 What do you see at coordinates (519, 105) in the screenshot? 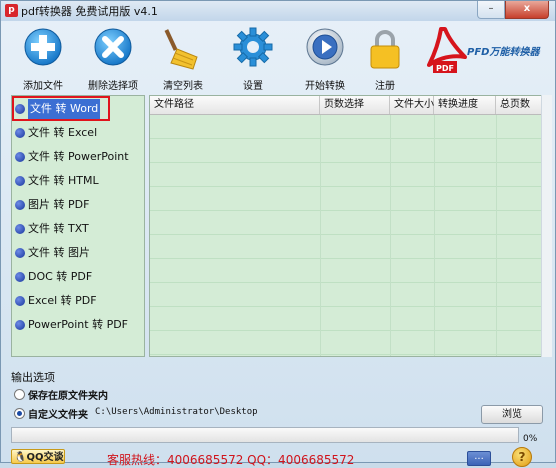
I see `column-total-pages: 总页数` at bounding box center [519, 105].